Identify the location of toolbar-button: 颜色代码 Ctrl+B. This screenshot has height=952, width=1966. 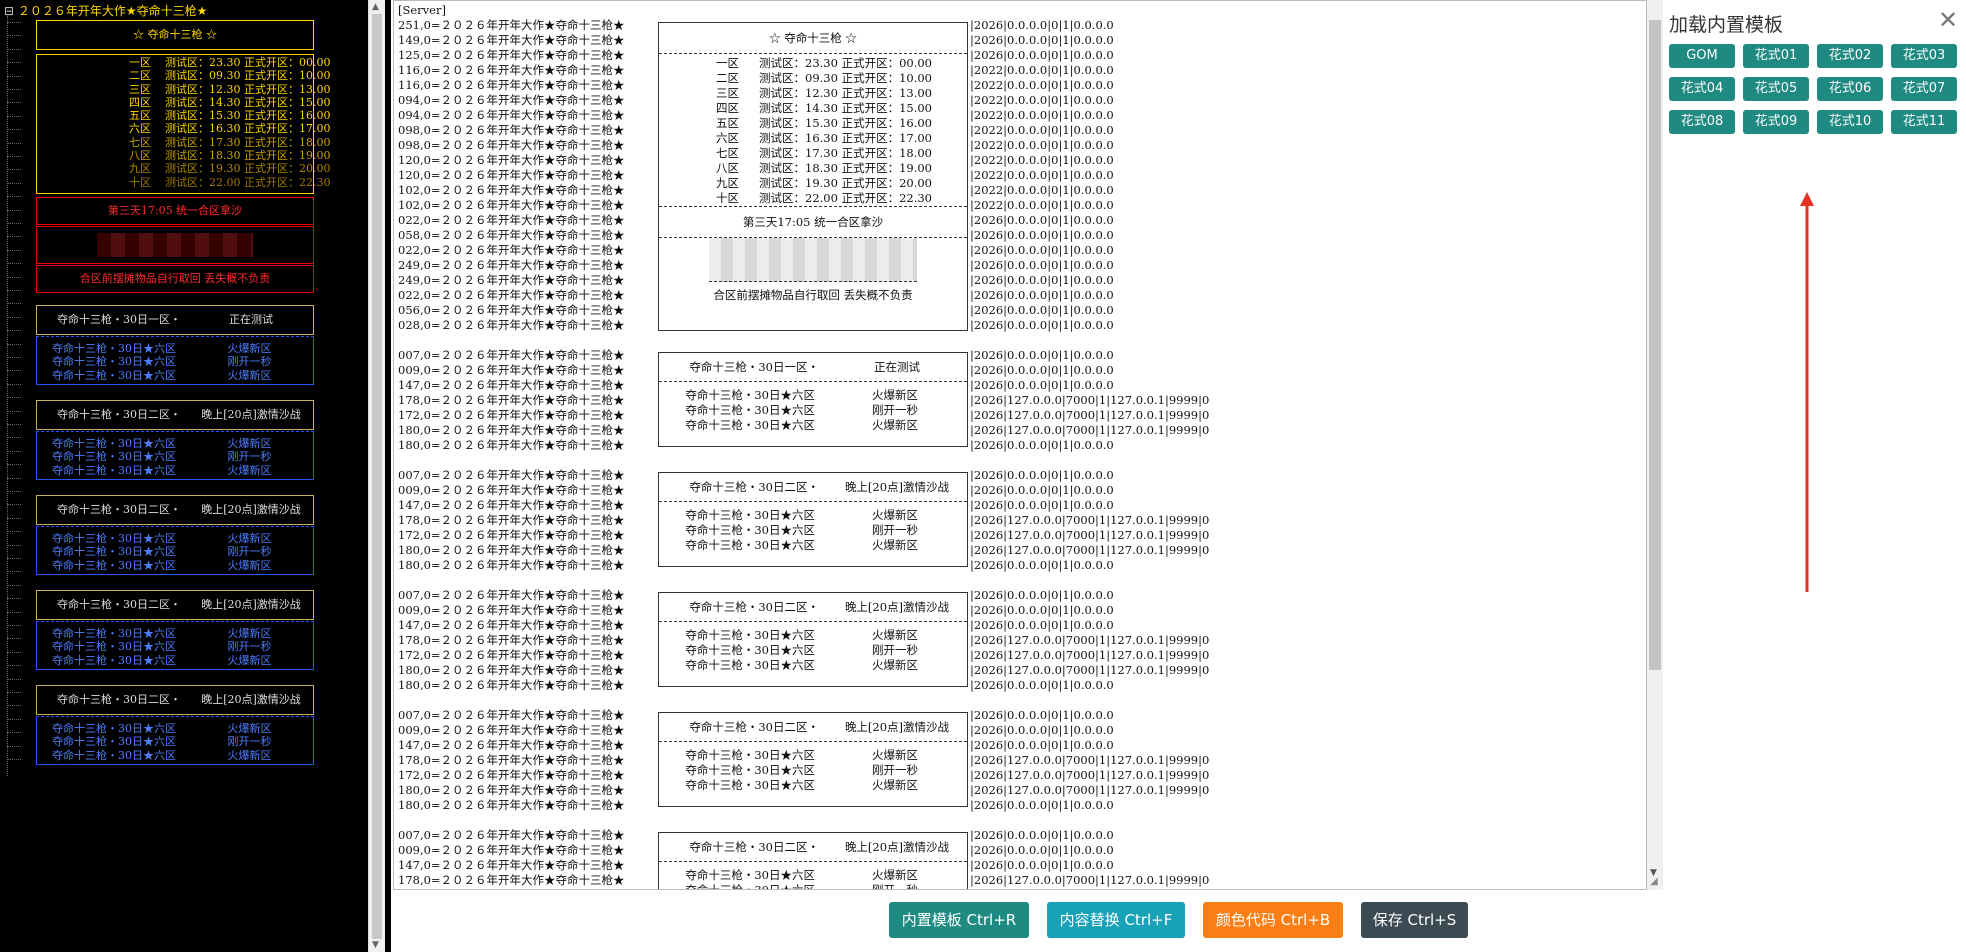
(1273, 920).